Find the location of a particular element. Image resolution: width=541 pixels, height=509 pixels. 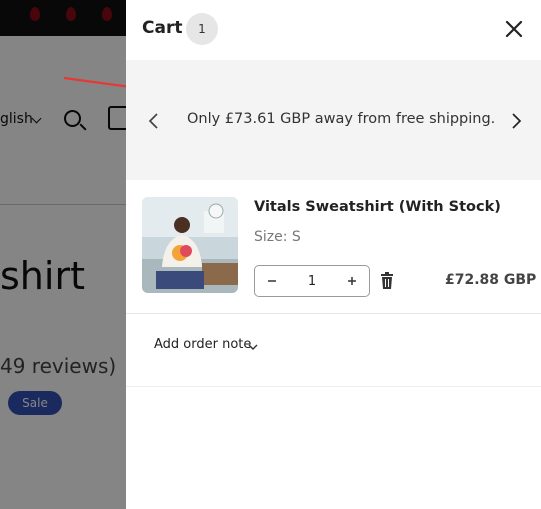

minus-icon is located at coordinates (272, 281).